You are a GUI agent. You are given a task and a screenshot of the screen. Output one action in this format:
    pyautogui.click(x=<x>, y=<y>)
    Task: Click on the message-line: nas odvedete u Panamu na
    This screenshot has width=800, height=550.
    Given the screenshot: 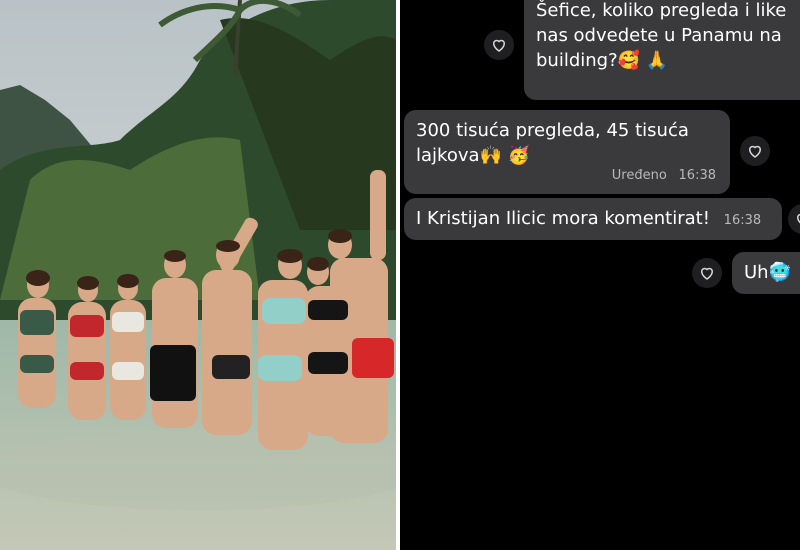 What is the action you would take?
    pyautogui.click(x=659, y=35)
    